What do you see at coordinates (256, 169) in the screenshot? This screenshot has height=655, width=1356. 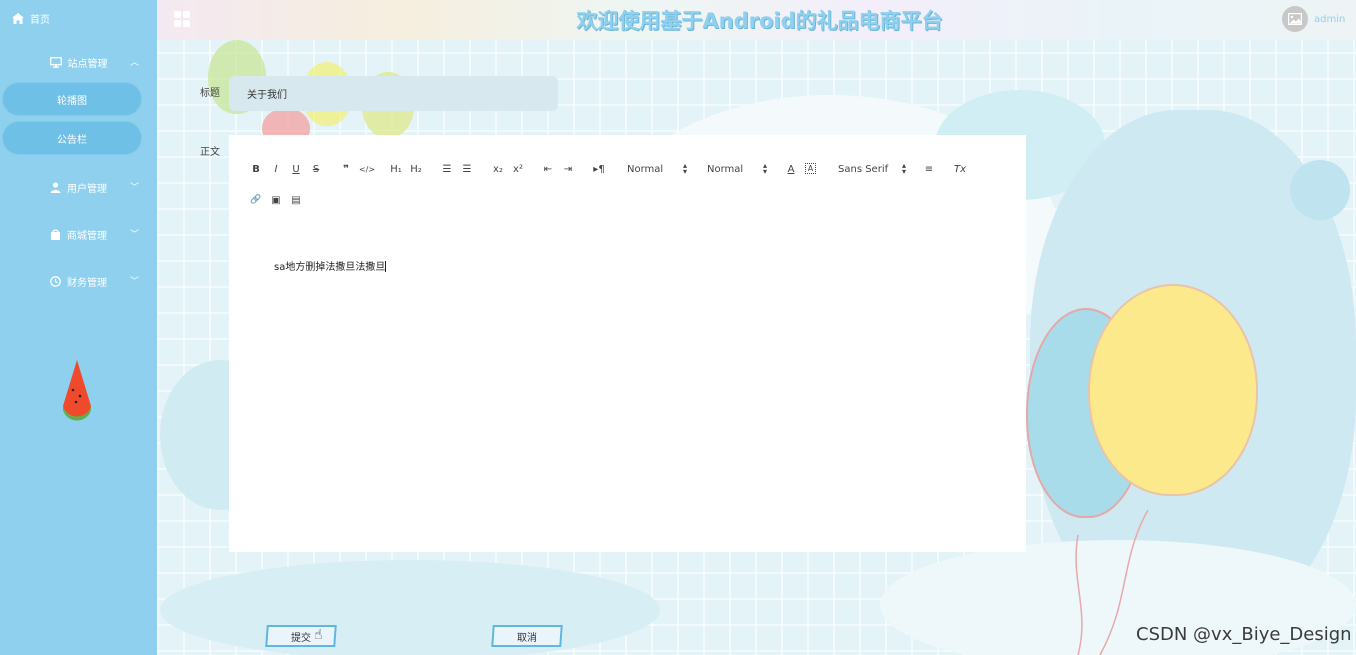 I see `bold-button: B` at bounding box center [256, 169].